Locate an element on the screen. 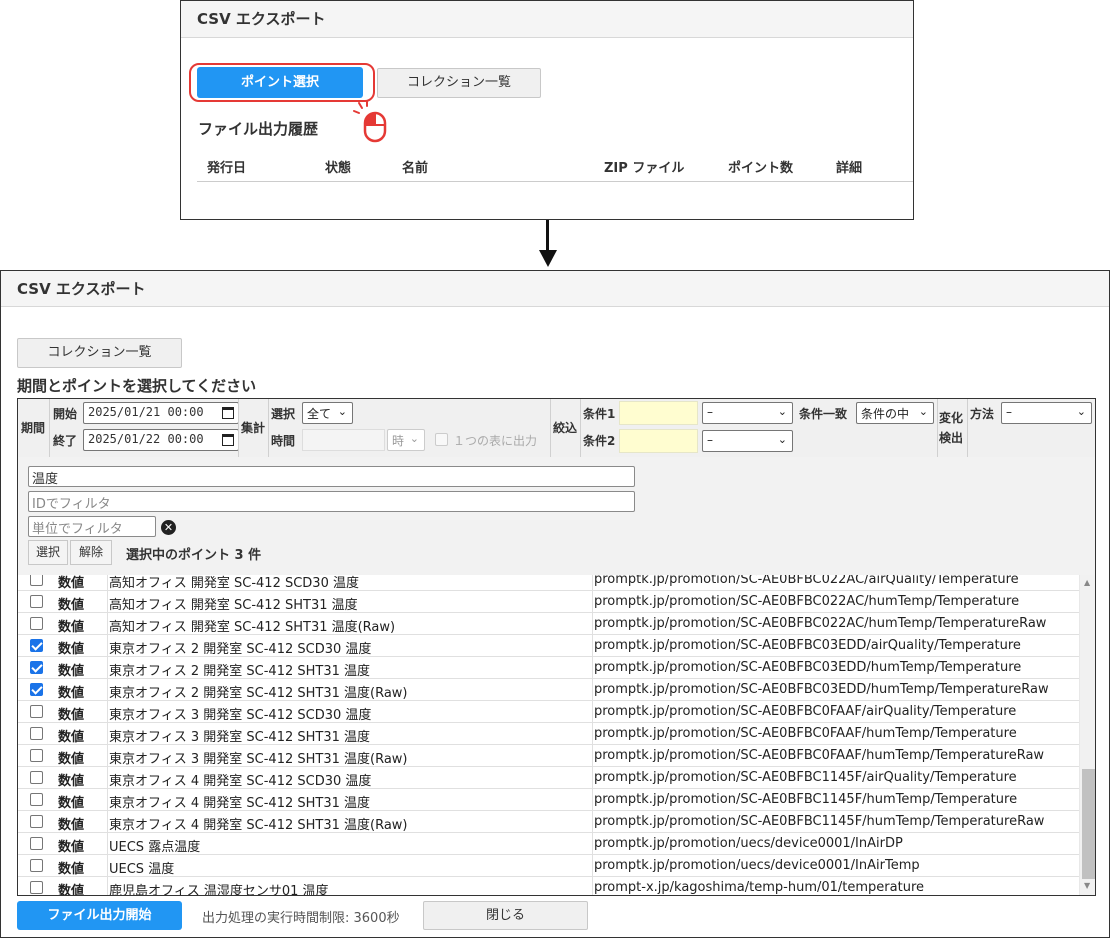 The height and width of the screenshot is (938, 1110). top-panel-title: CSV エクスポート is located at coordinates (547, 19).